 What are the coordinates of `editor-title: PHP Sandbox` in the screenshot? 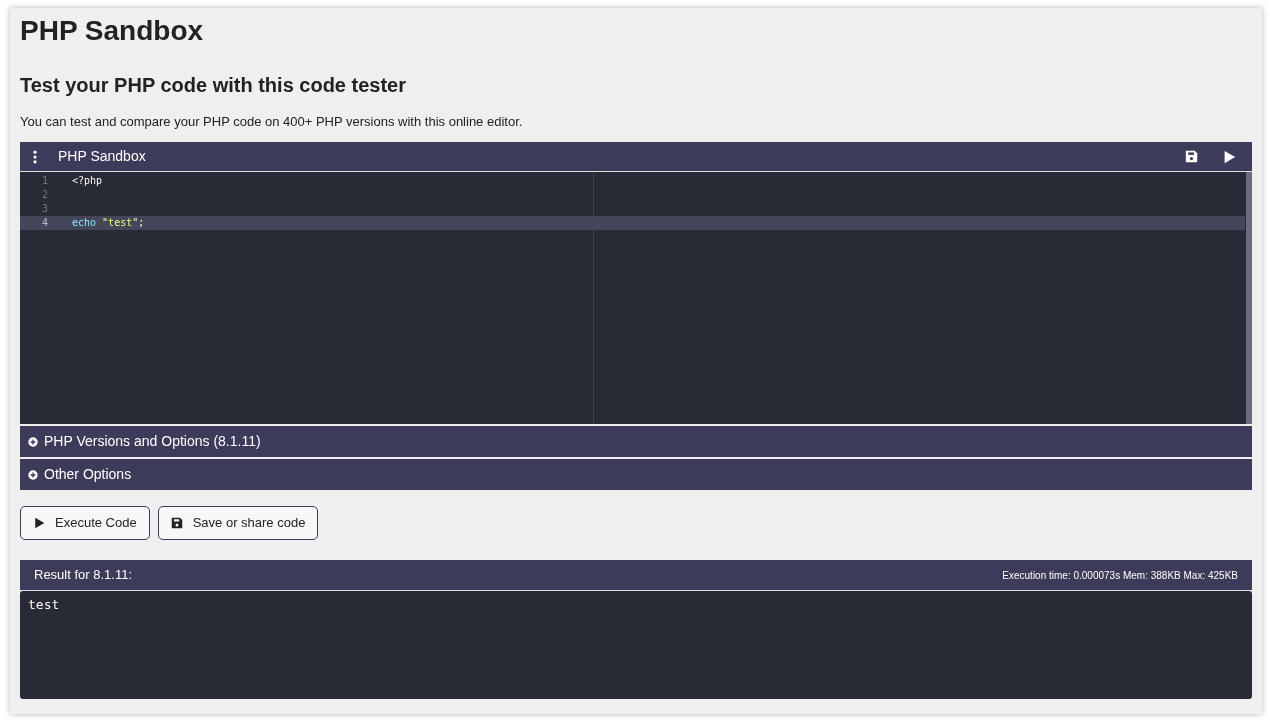 It's located at (102, 156).